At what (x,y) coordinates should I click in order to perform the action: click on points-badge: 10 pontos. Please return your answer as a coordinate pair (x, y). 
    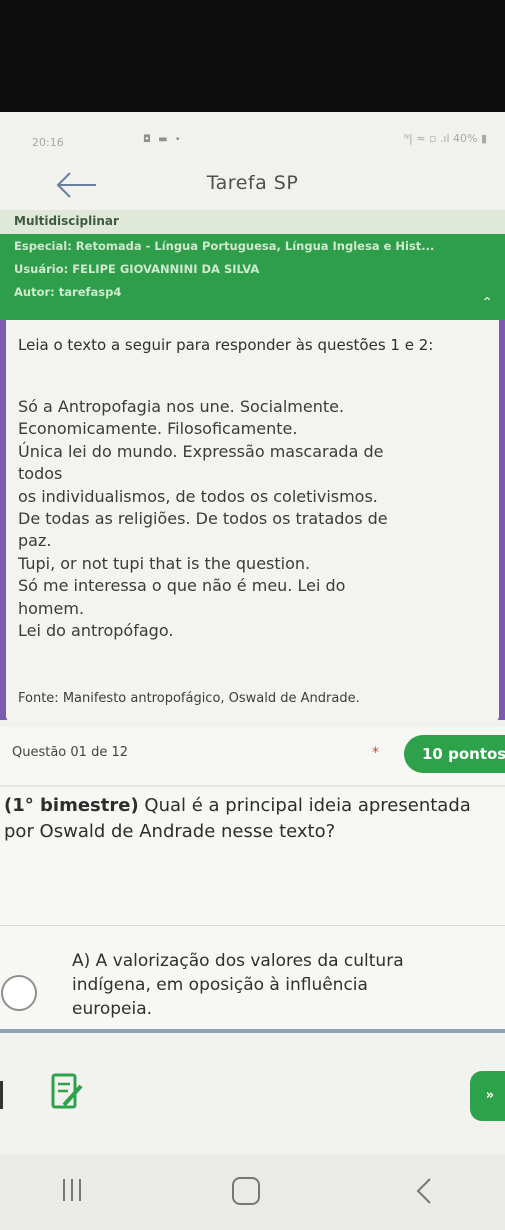
    Looking at the image, I should click on (454, 754).